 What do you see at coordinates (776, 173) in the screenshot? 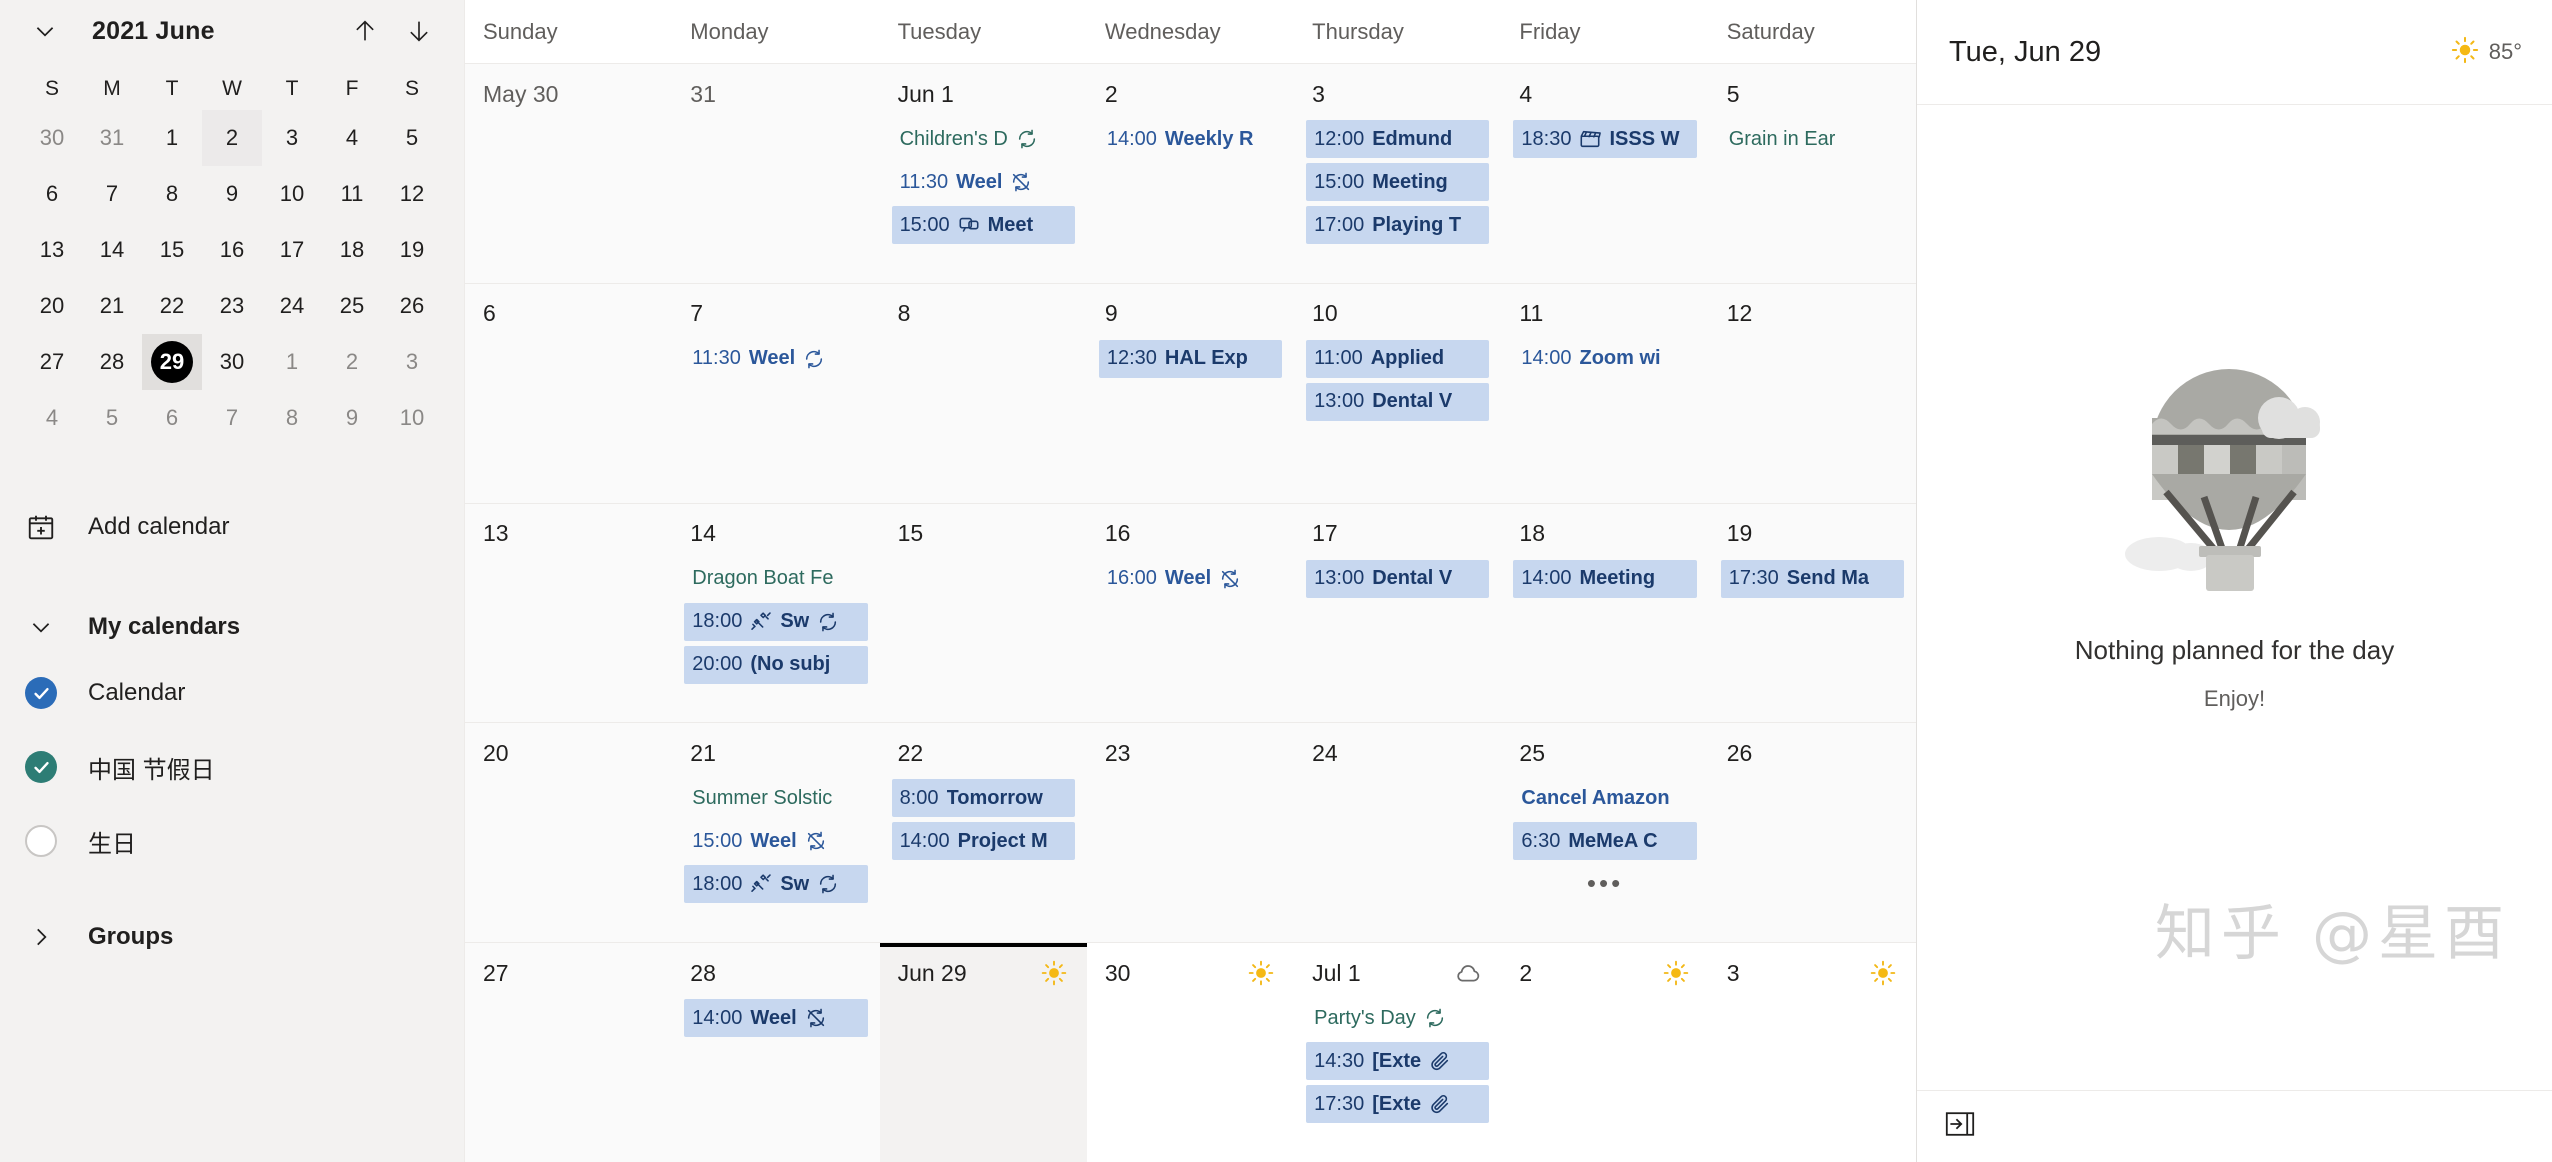
I see `day-cell: 31` at bounding box center [776, 173].